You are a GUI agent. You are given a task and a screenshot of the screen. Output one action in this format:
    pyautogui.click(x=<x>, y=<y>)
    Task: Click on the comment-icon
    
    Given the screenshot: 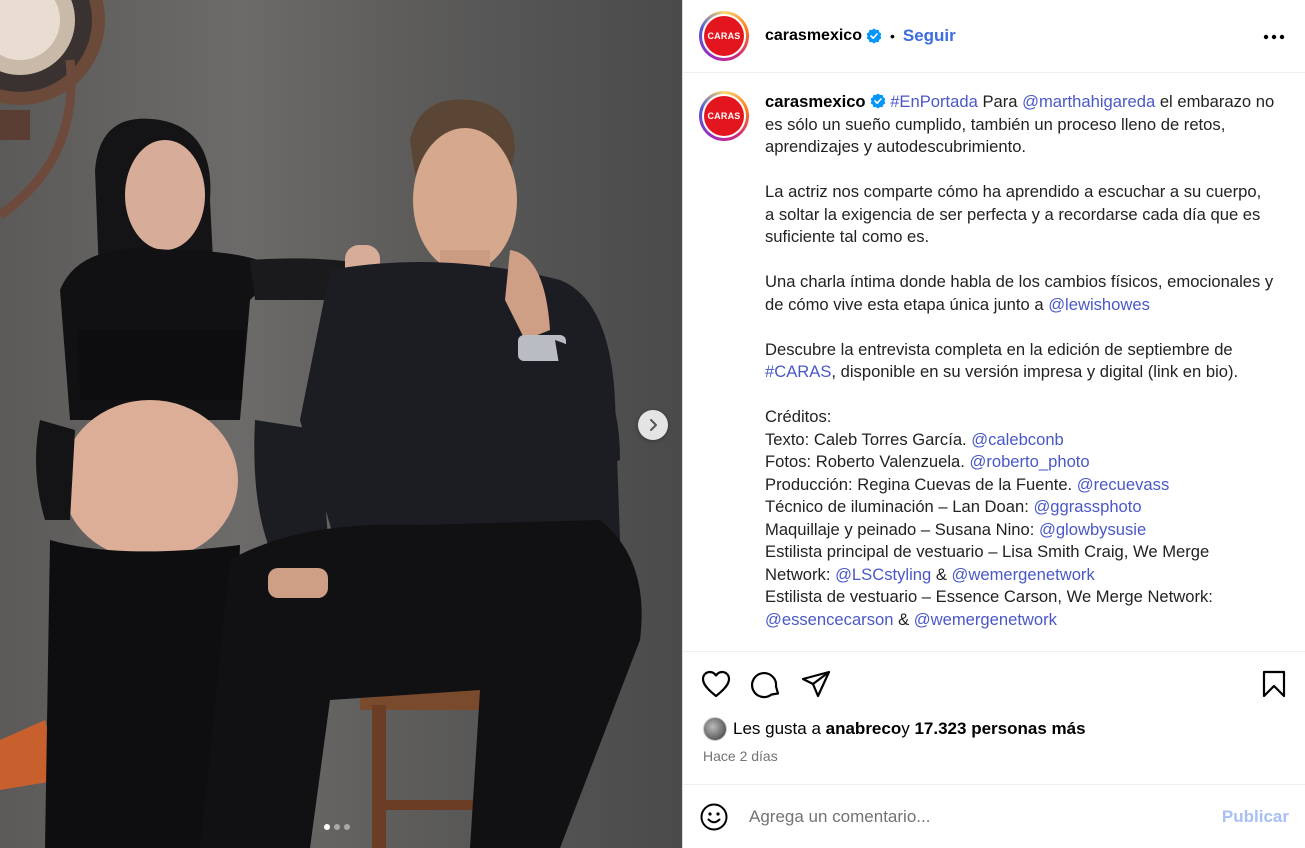 What is the action you would take?
    pyautogui.click(x=765, y=685)
    